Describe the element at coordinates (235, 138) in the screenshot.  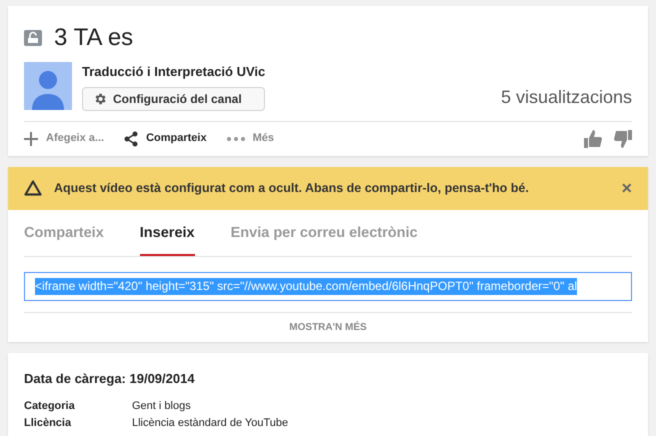
I see `more-icon` at that location.